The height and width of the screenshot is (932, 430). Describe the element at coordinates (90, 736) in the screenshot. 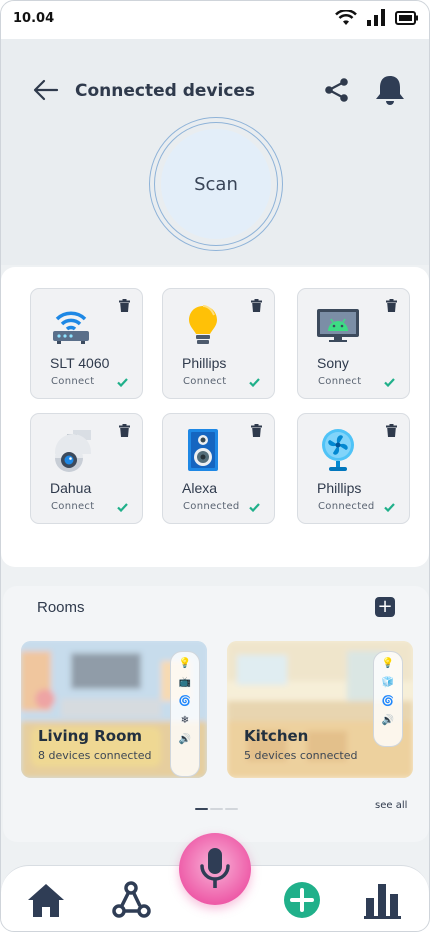

I see `room-name: Living Room` at that location.